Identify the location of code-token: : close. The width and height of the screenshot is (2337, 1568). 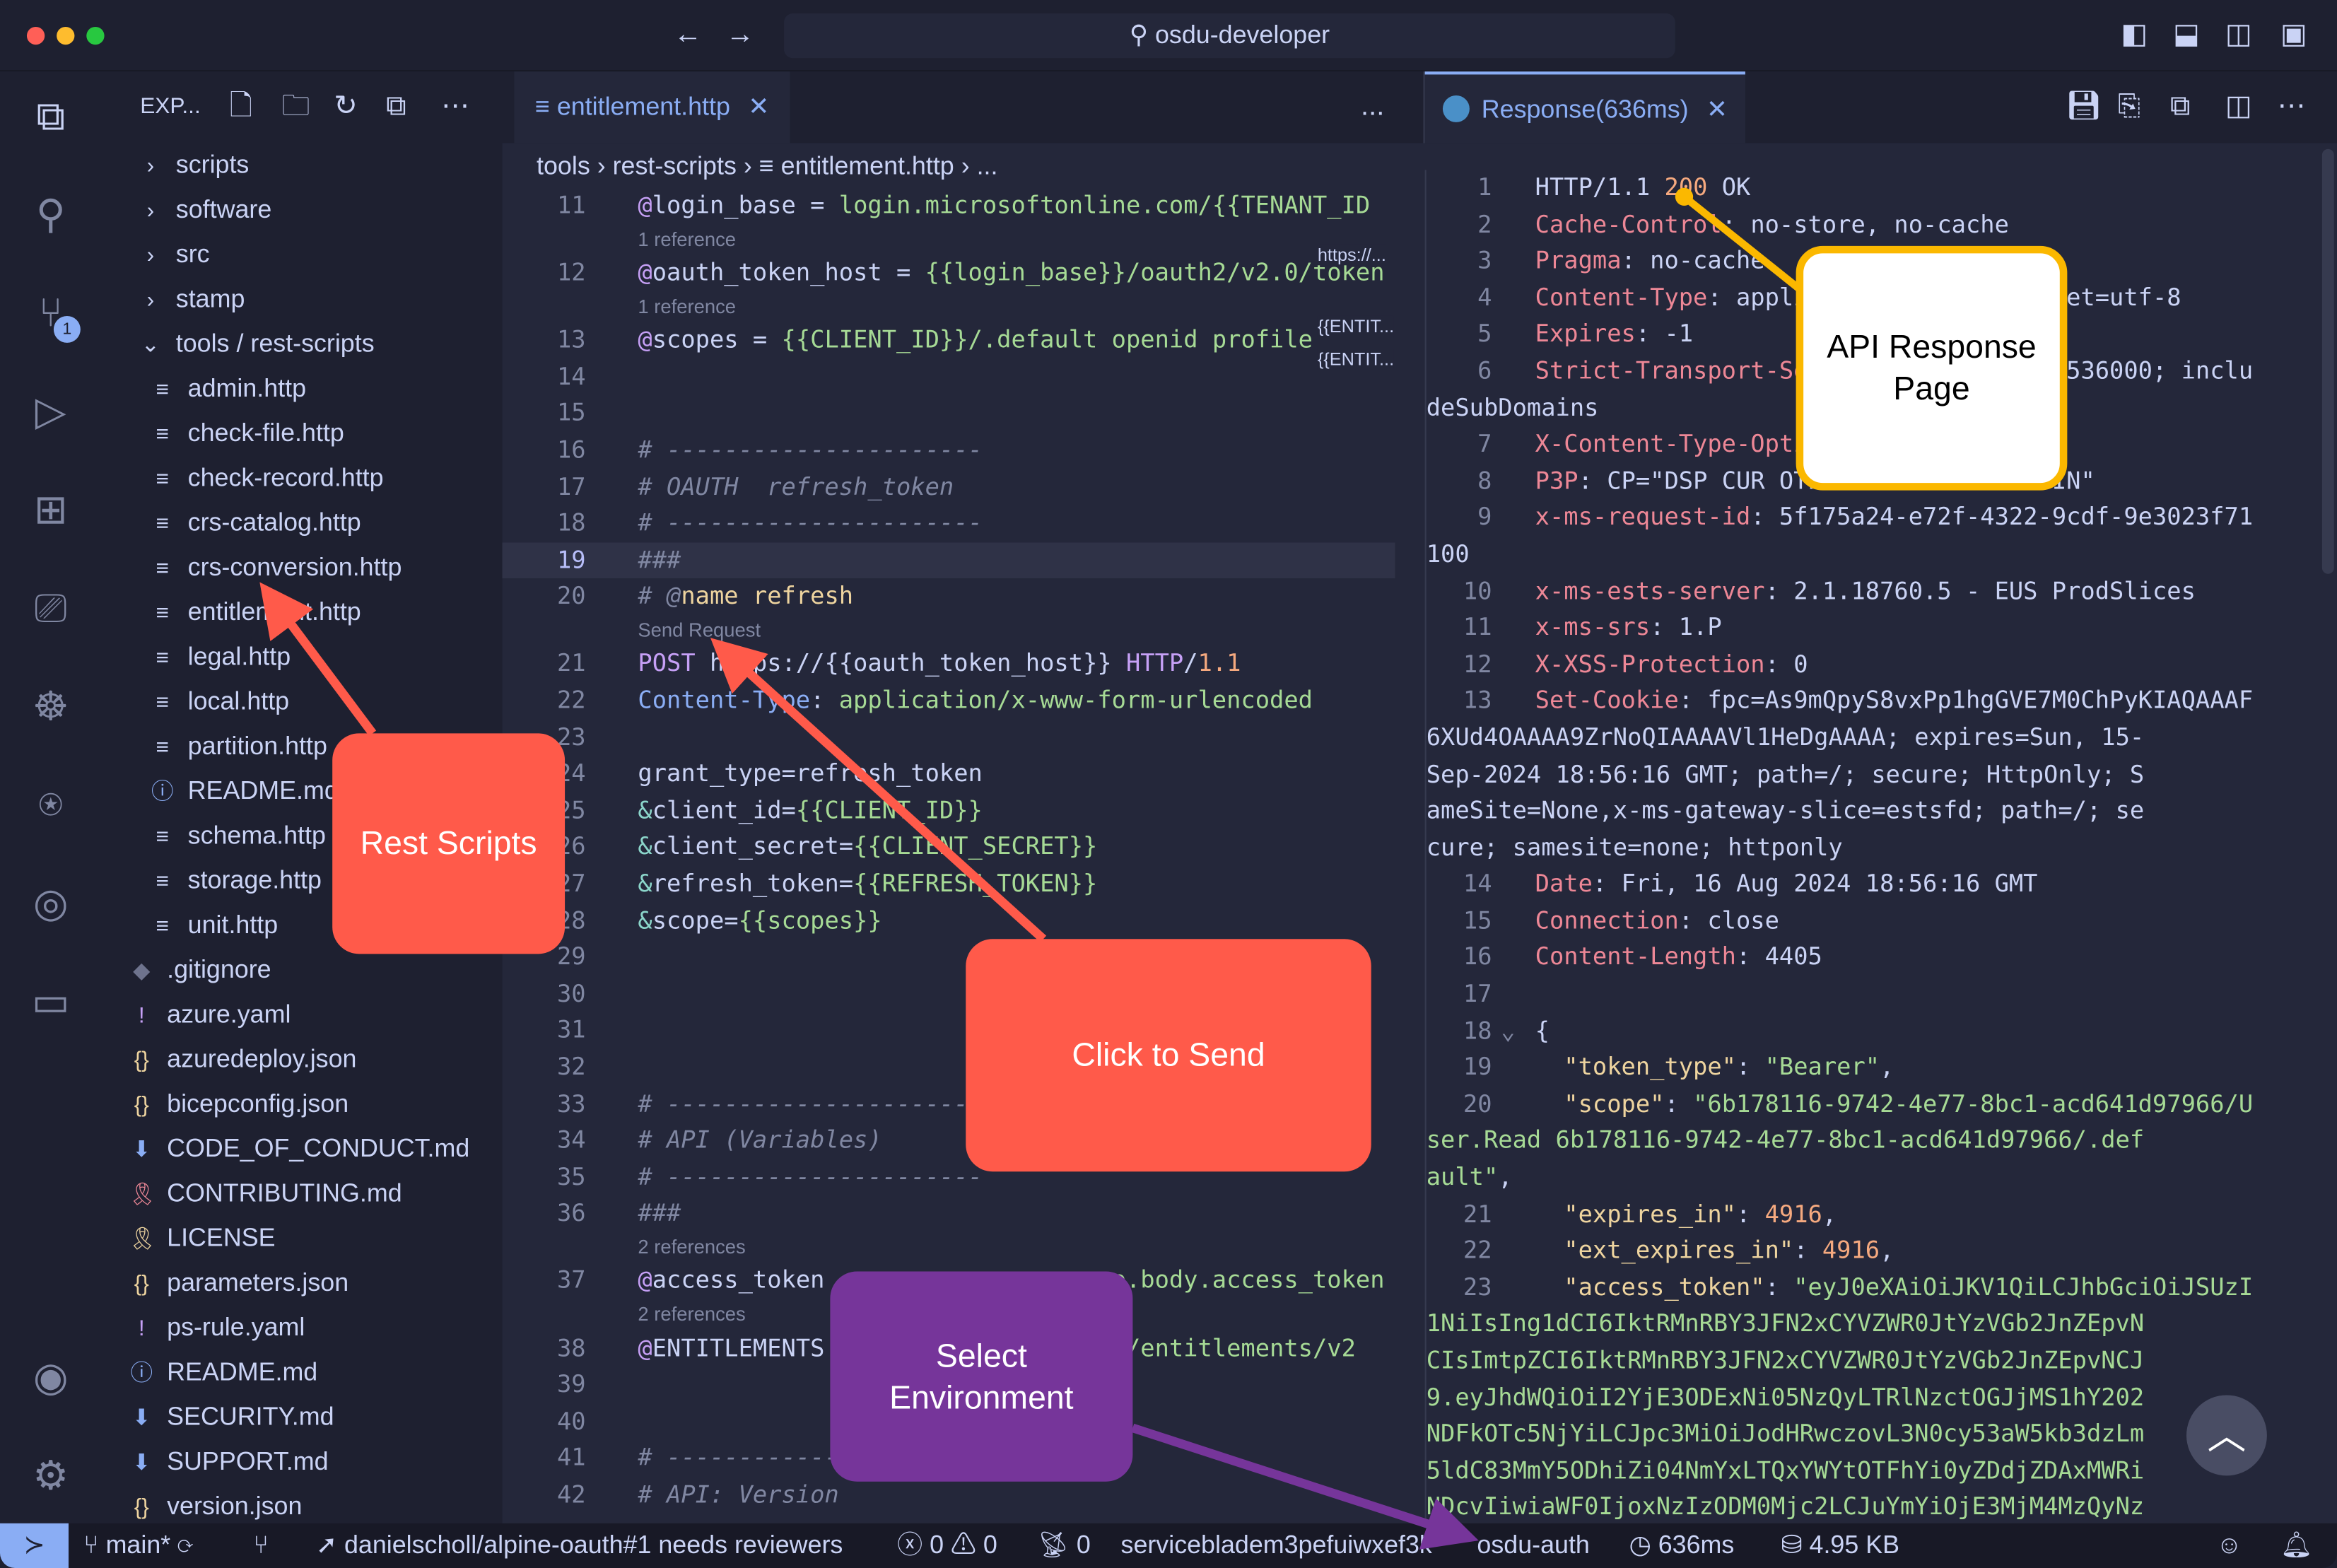
(1728, 920).